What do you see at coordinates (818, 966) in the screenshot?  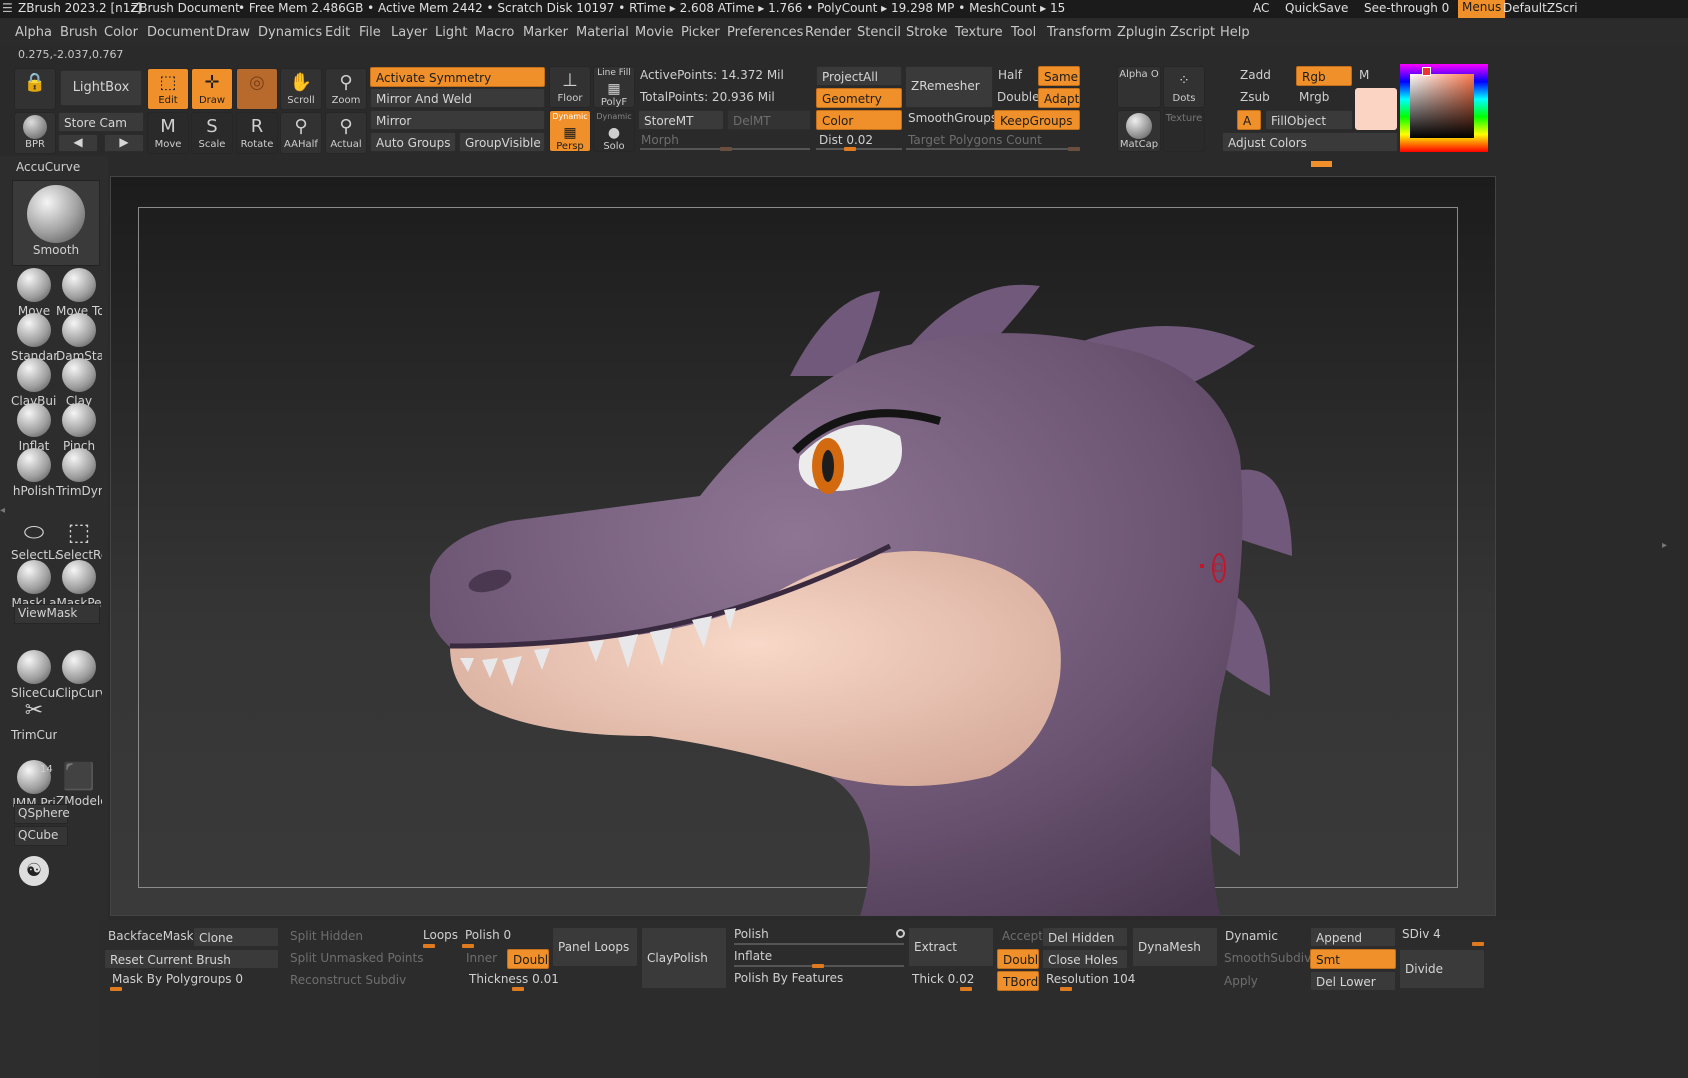 I see `inflate-knob` at bounding box center [818, 966].